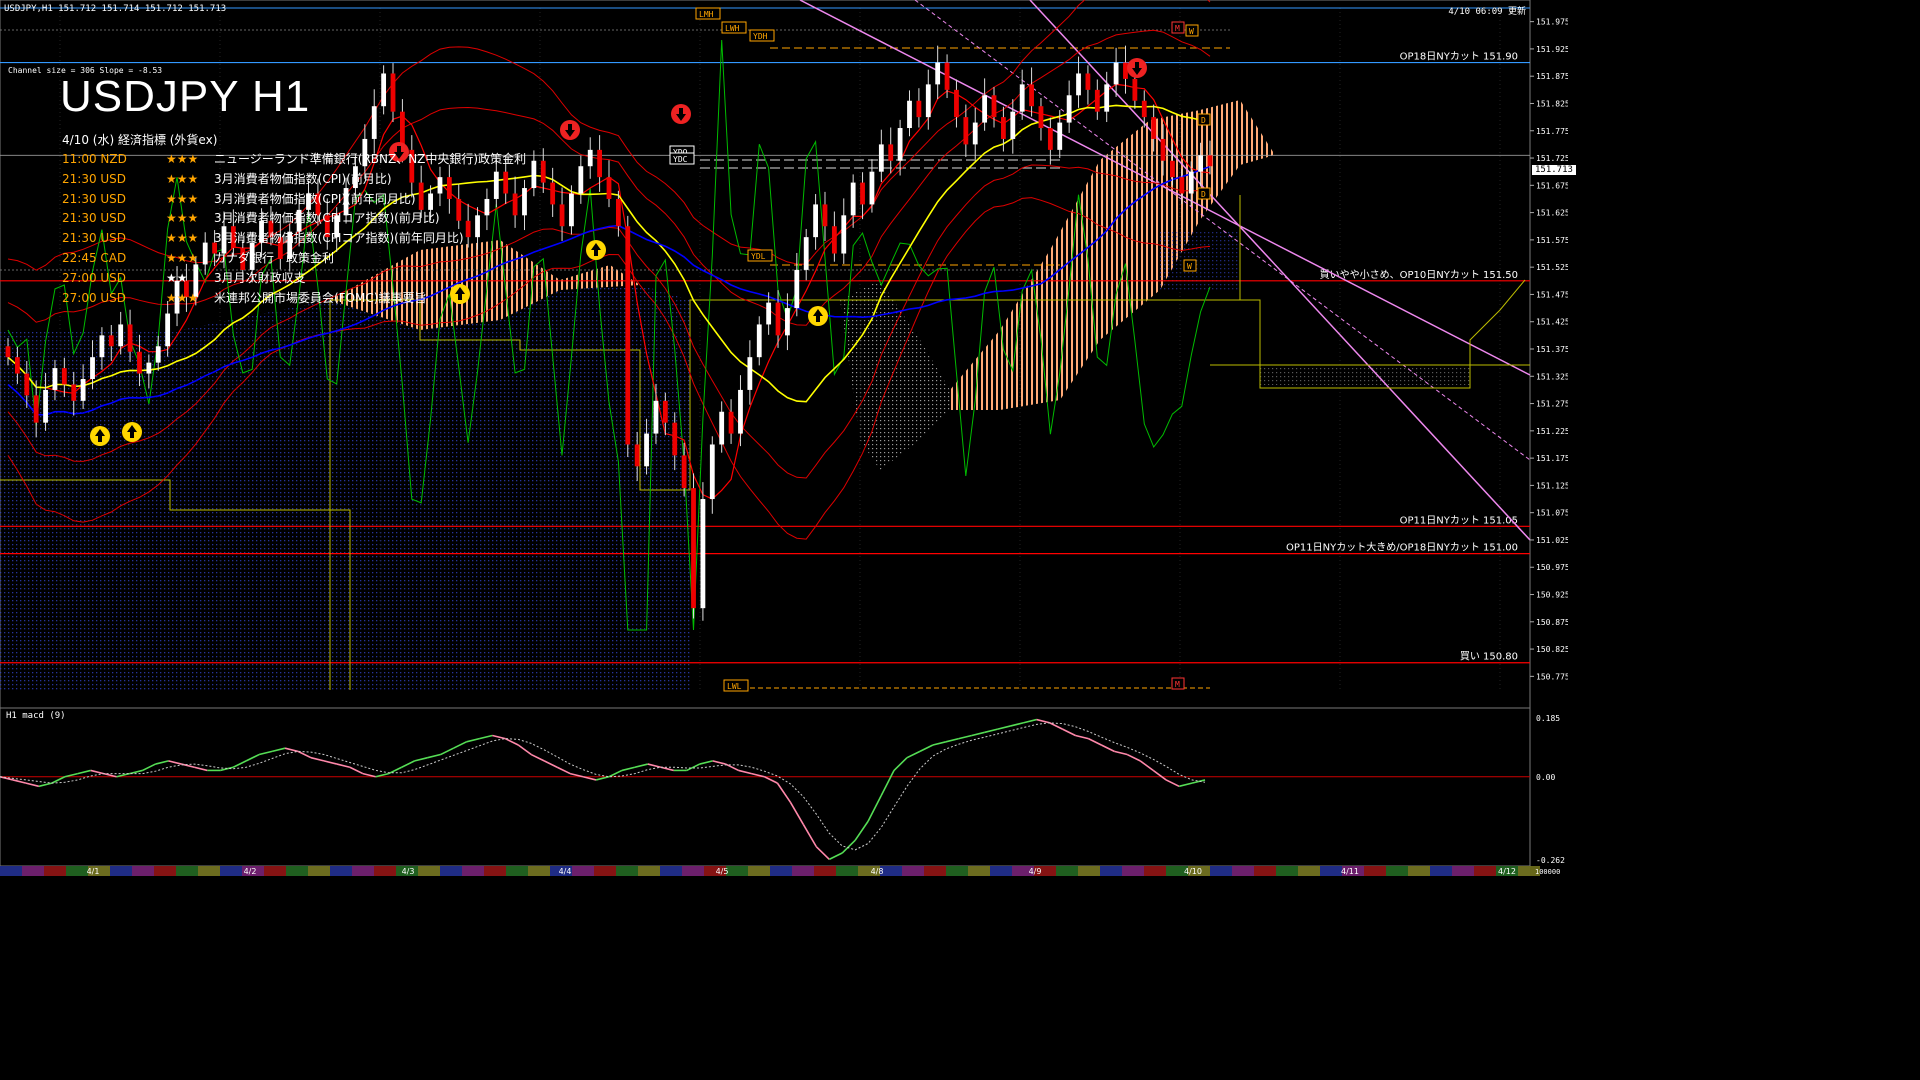  What do you see at coordinates (1552, 676) in the screenshot?
I see `y-tick-label: 150.775` at bounding box center [1552, 676].